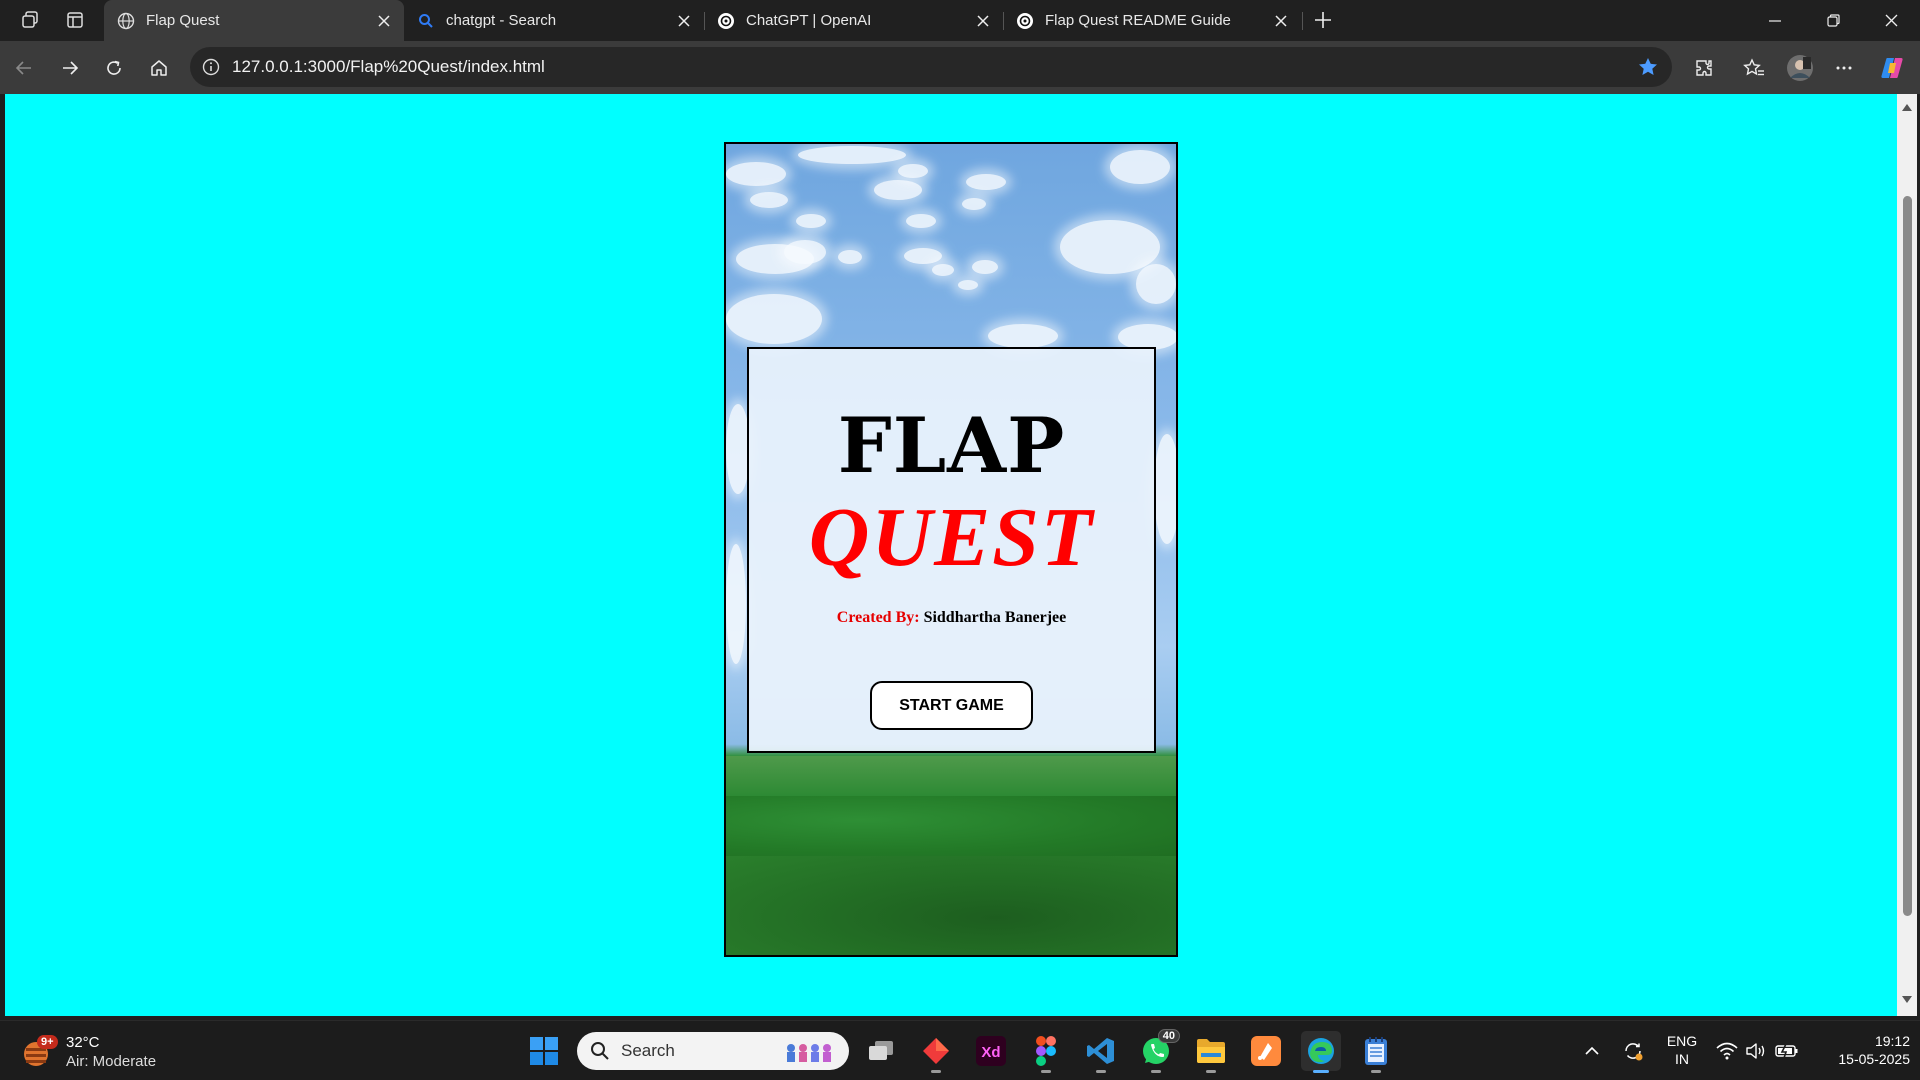  I want to click on tab-flap-quest-readme: Flap Quest README Guide, so click(1152, 20).